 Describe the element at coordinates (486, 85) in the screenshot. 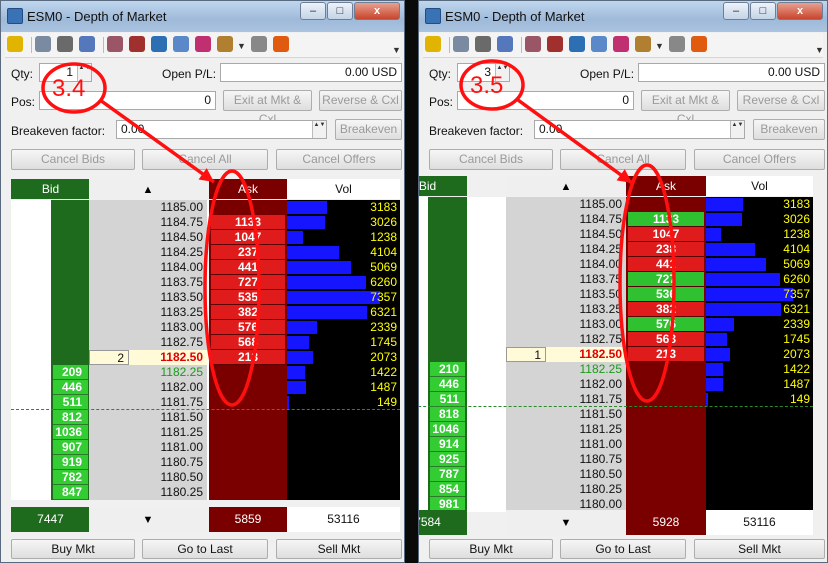

I see `annotation-label: 3.5` at that location.